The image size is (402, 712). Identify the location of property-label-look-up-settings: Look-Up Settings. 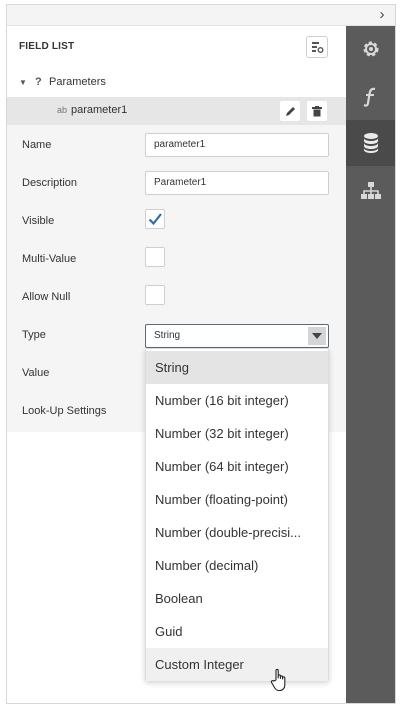
(64, 411).